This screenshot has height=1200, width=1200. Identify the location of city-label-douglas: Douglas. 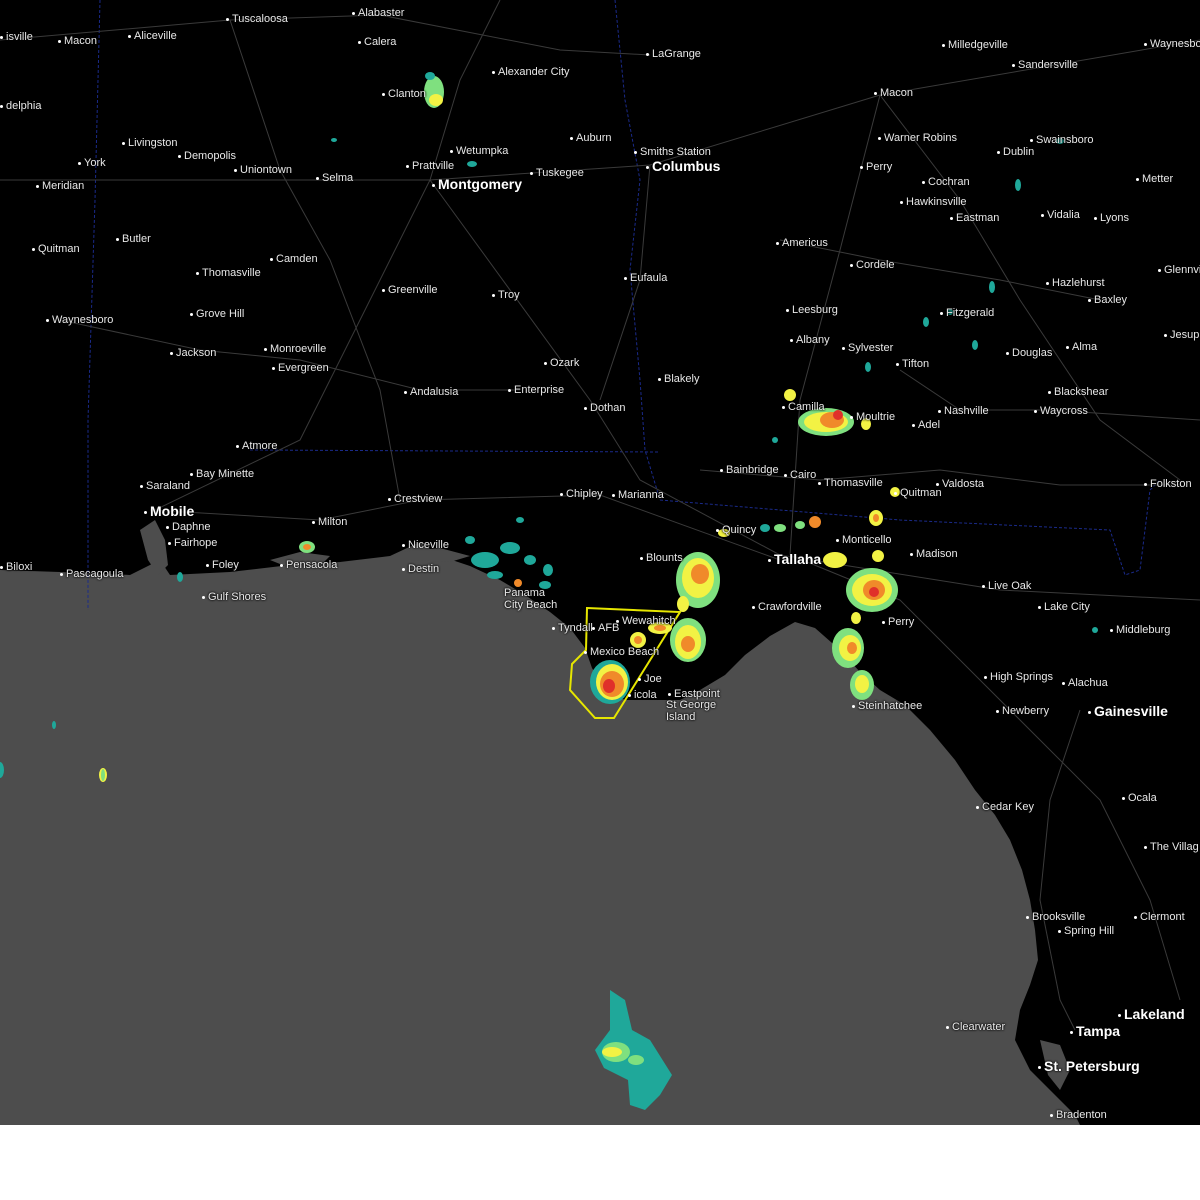
(1029, 353).